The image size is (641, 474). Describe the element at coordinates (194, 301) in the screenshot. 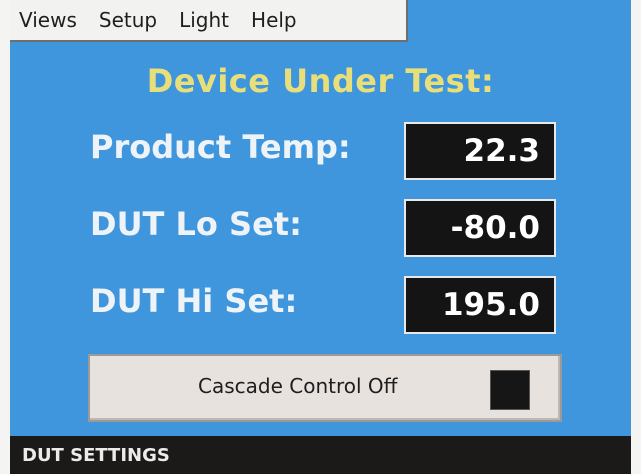

I see `dut-hi-set-label: DUT Hi Set:` at that location.